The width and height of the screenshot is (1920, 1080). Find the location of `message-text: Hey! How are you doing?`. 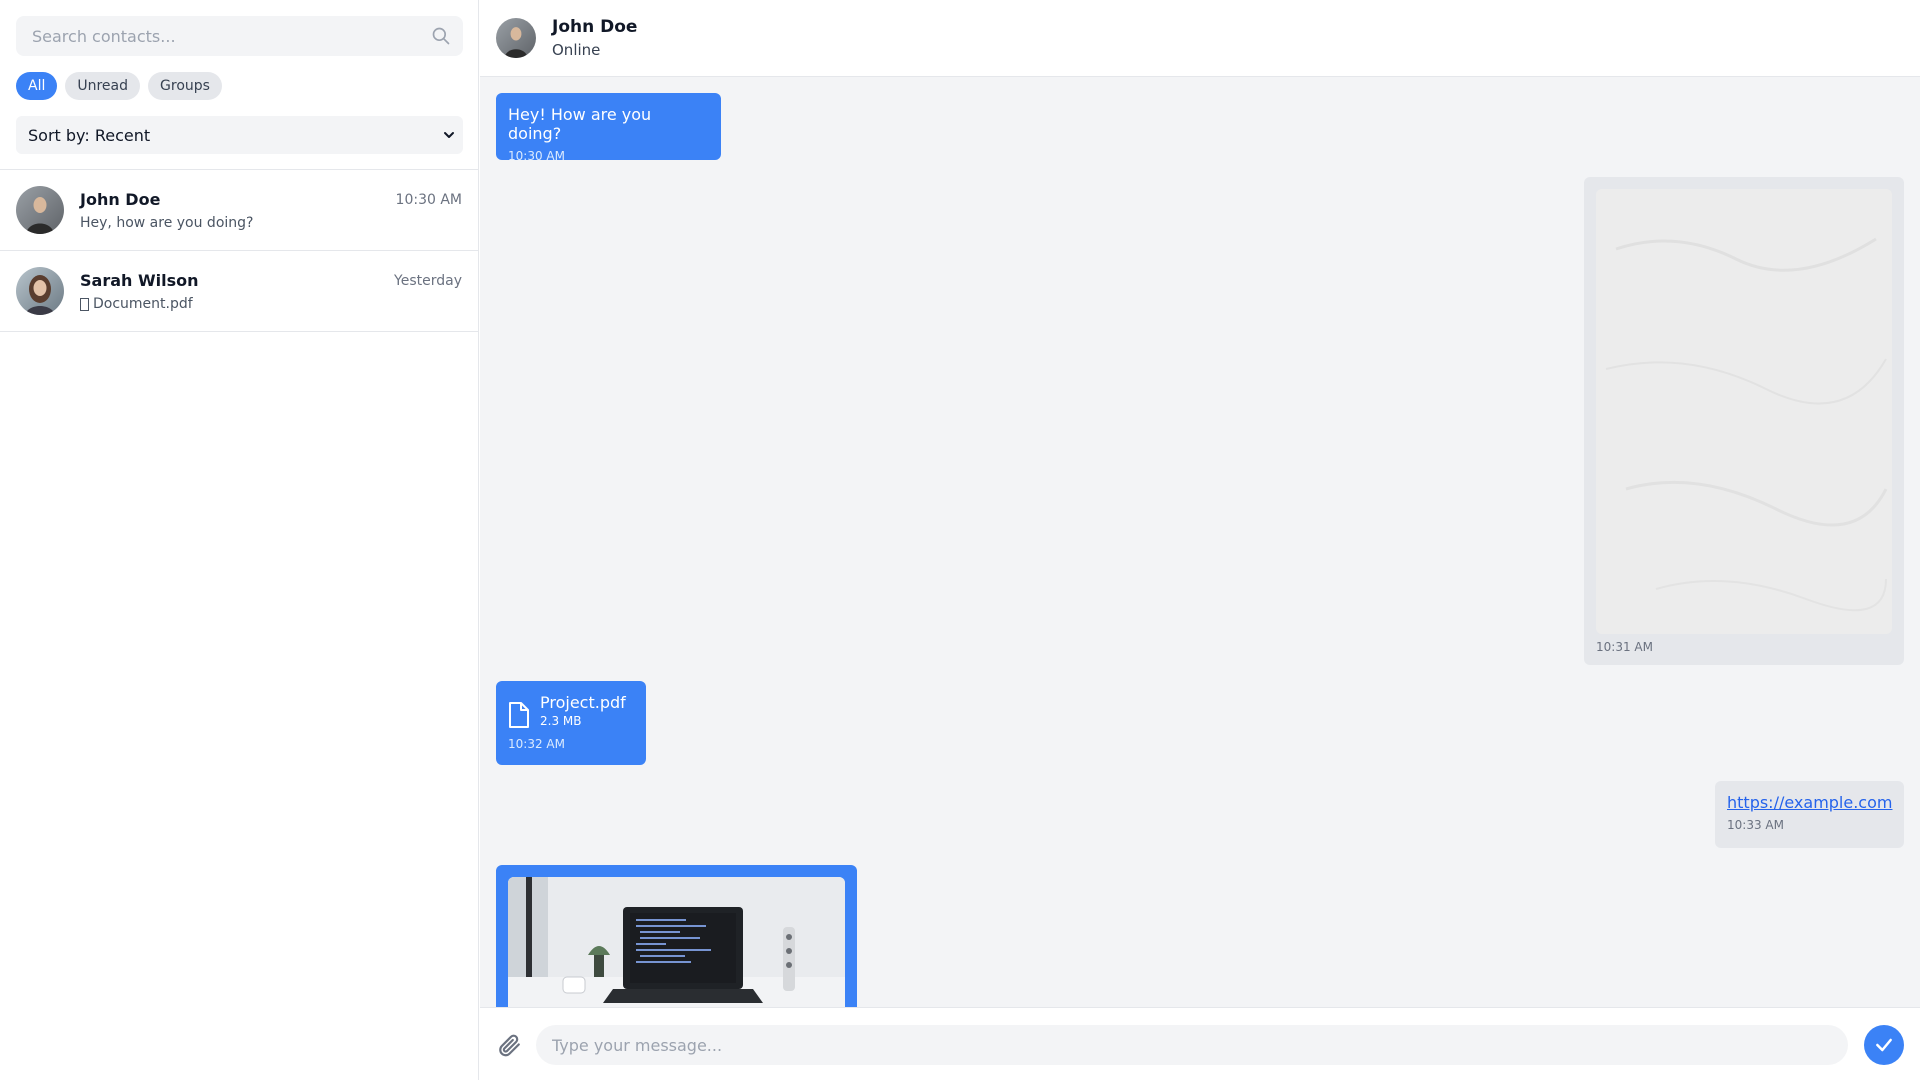

message-text: Hey! How are you doing? is located at coordinates (580, 124).